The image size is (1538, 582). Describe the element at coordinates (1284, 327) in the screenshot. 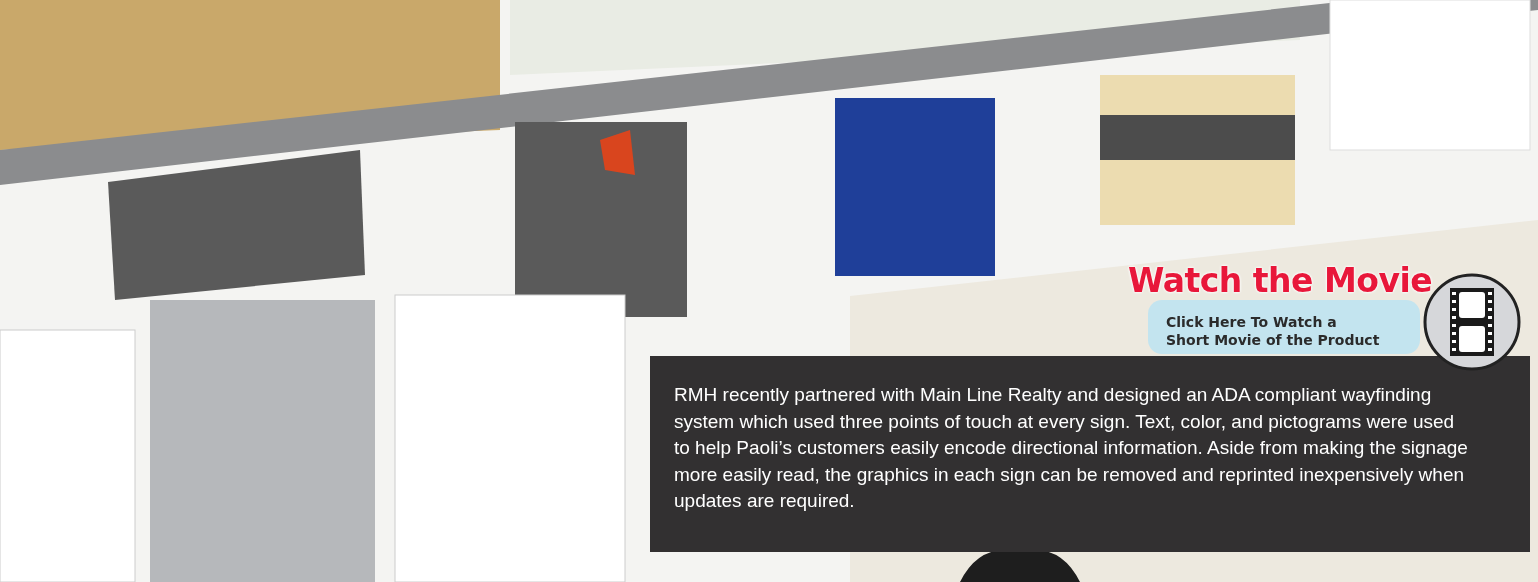

I see `watch-movie-button: Click Here To Watch a Short Movie of the Product` at that location.